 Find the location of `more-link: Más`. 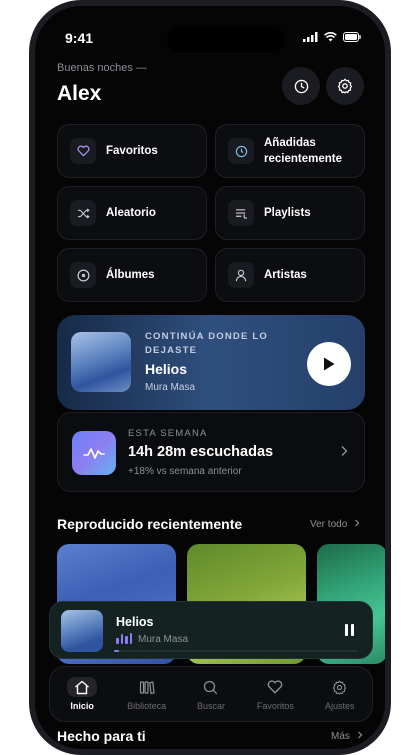

more-link: Más is located at coordinates (347, 736).